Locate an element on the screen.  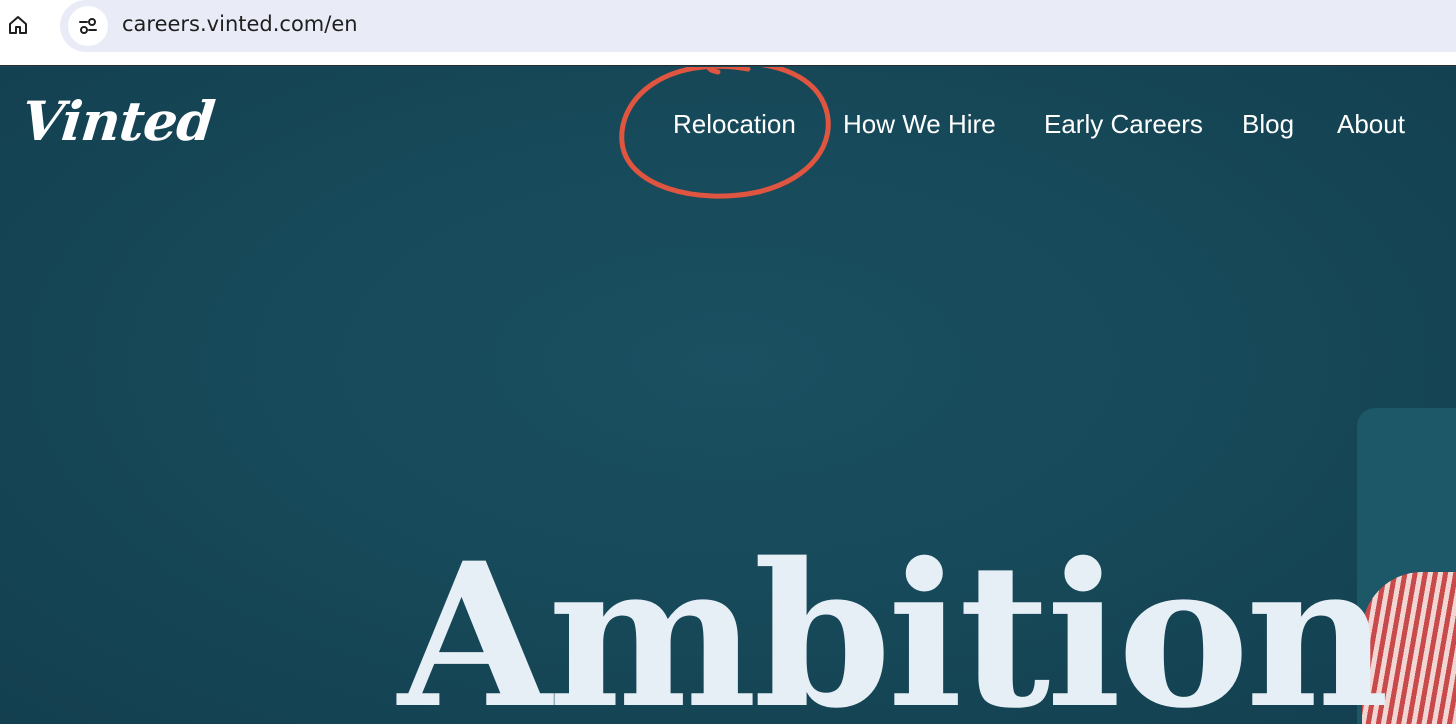
tune-icon is located at coordinates (88, 26).